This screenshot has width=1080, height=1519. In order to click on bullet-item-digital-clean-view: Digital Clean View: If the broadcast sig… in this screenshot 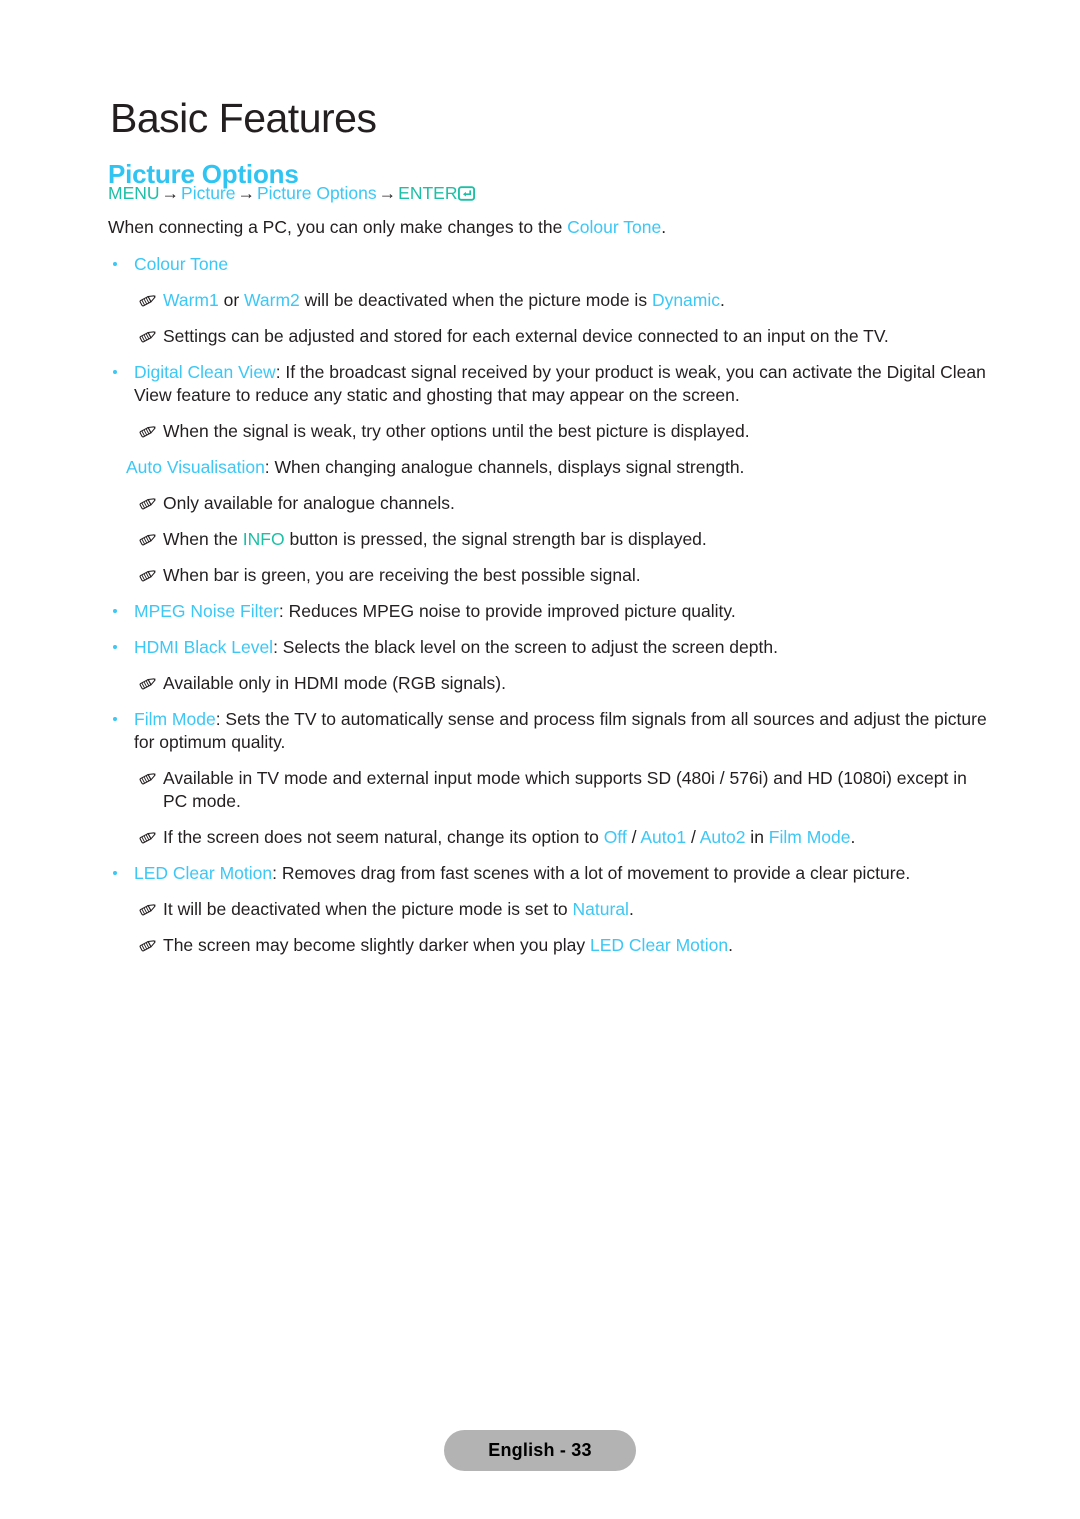, I will do `click(548, 384)`.